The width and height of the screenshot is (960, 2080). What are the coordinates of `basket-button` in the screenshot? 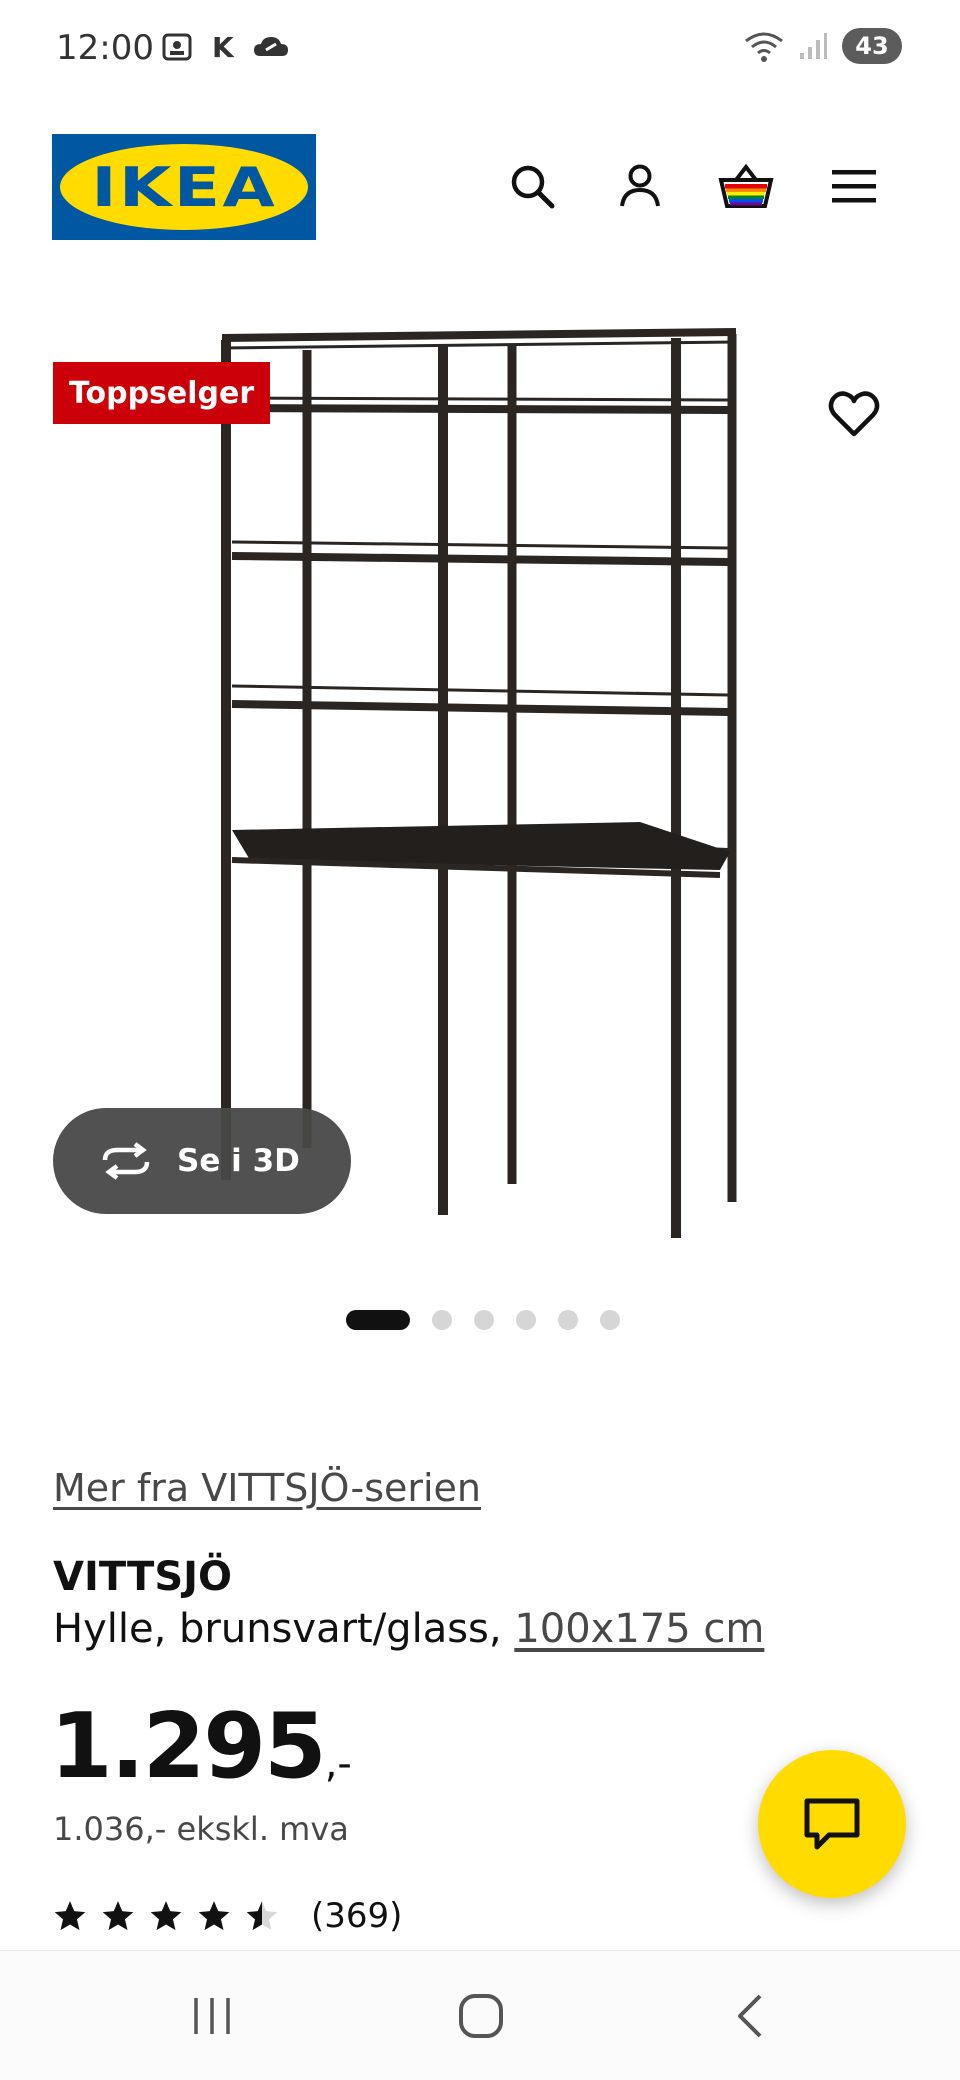 It's located at (746, 186).